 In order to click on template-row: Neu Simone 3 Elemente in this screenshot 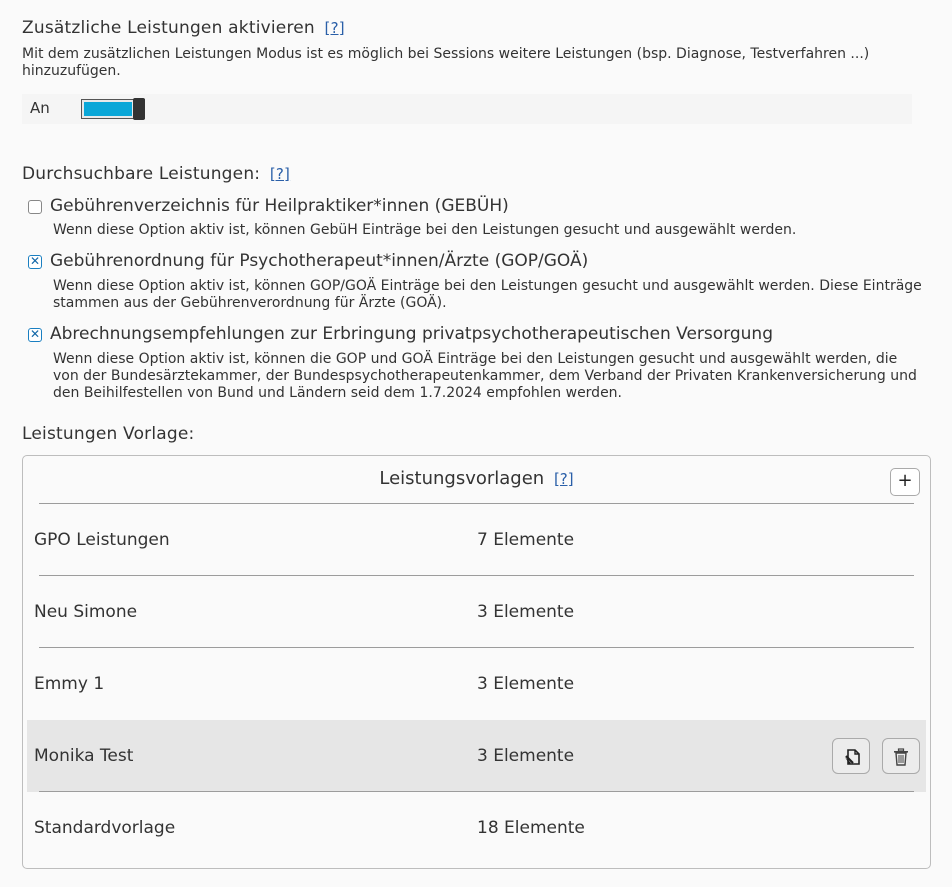, I will do `click(476, 612)`.